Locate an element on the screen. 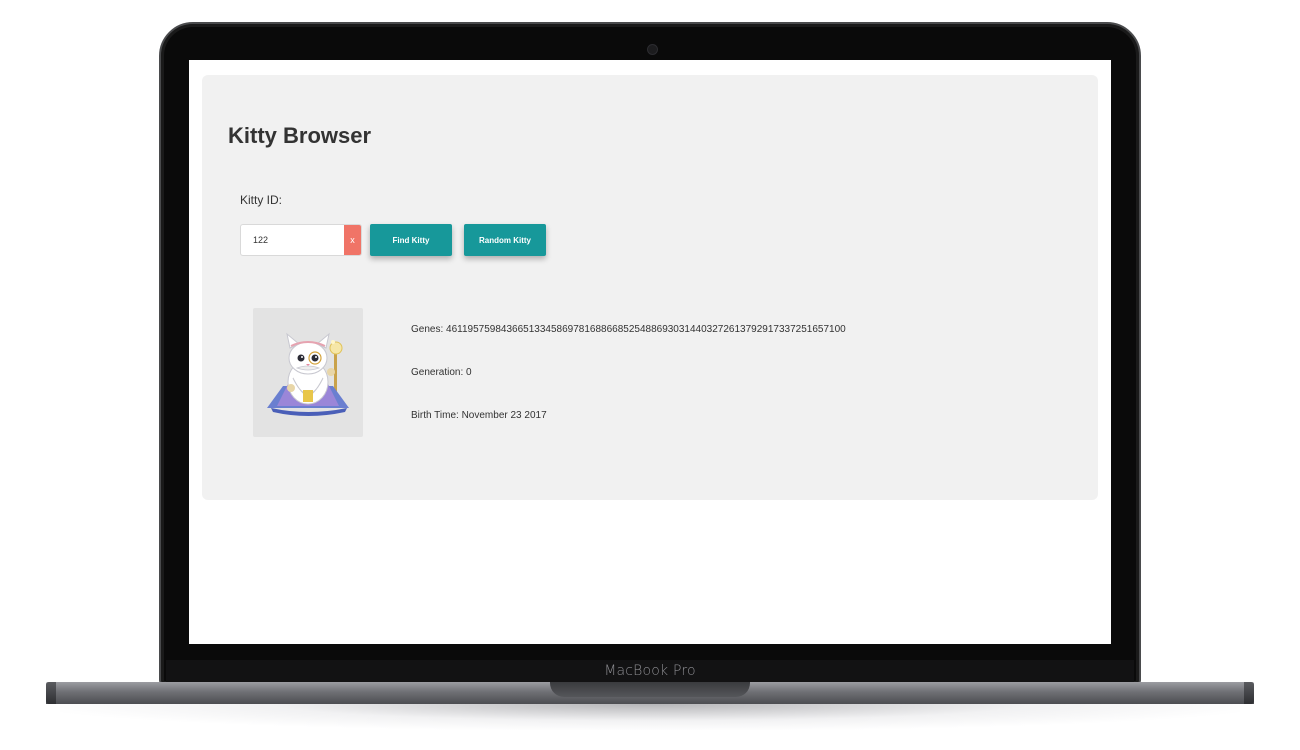 The height and width of the screenshot is (750, 1300). birth-time-value: November 23 2017 is located at coordinates (504, 415).